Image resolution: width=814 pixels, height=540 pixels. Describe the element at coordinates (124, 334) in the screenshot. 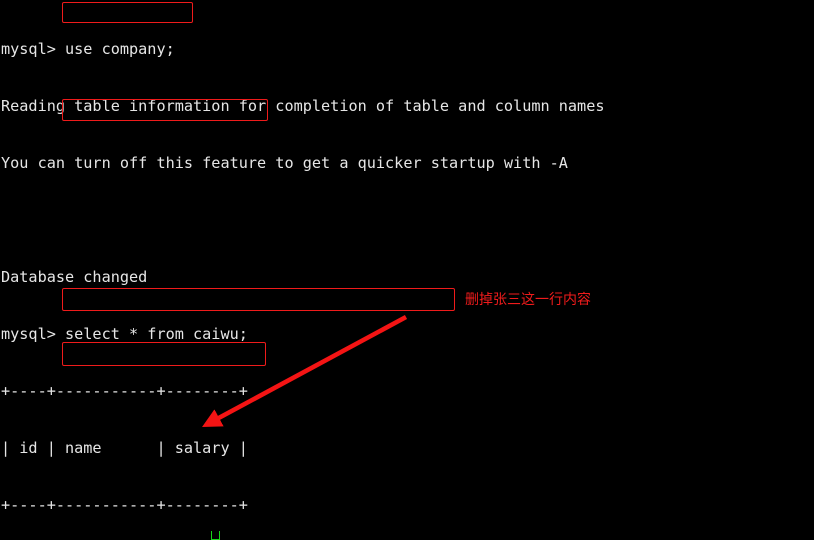

I see `terminal-line: mysql> select * from caiwu;` at that location.